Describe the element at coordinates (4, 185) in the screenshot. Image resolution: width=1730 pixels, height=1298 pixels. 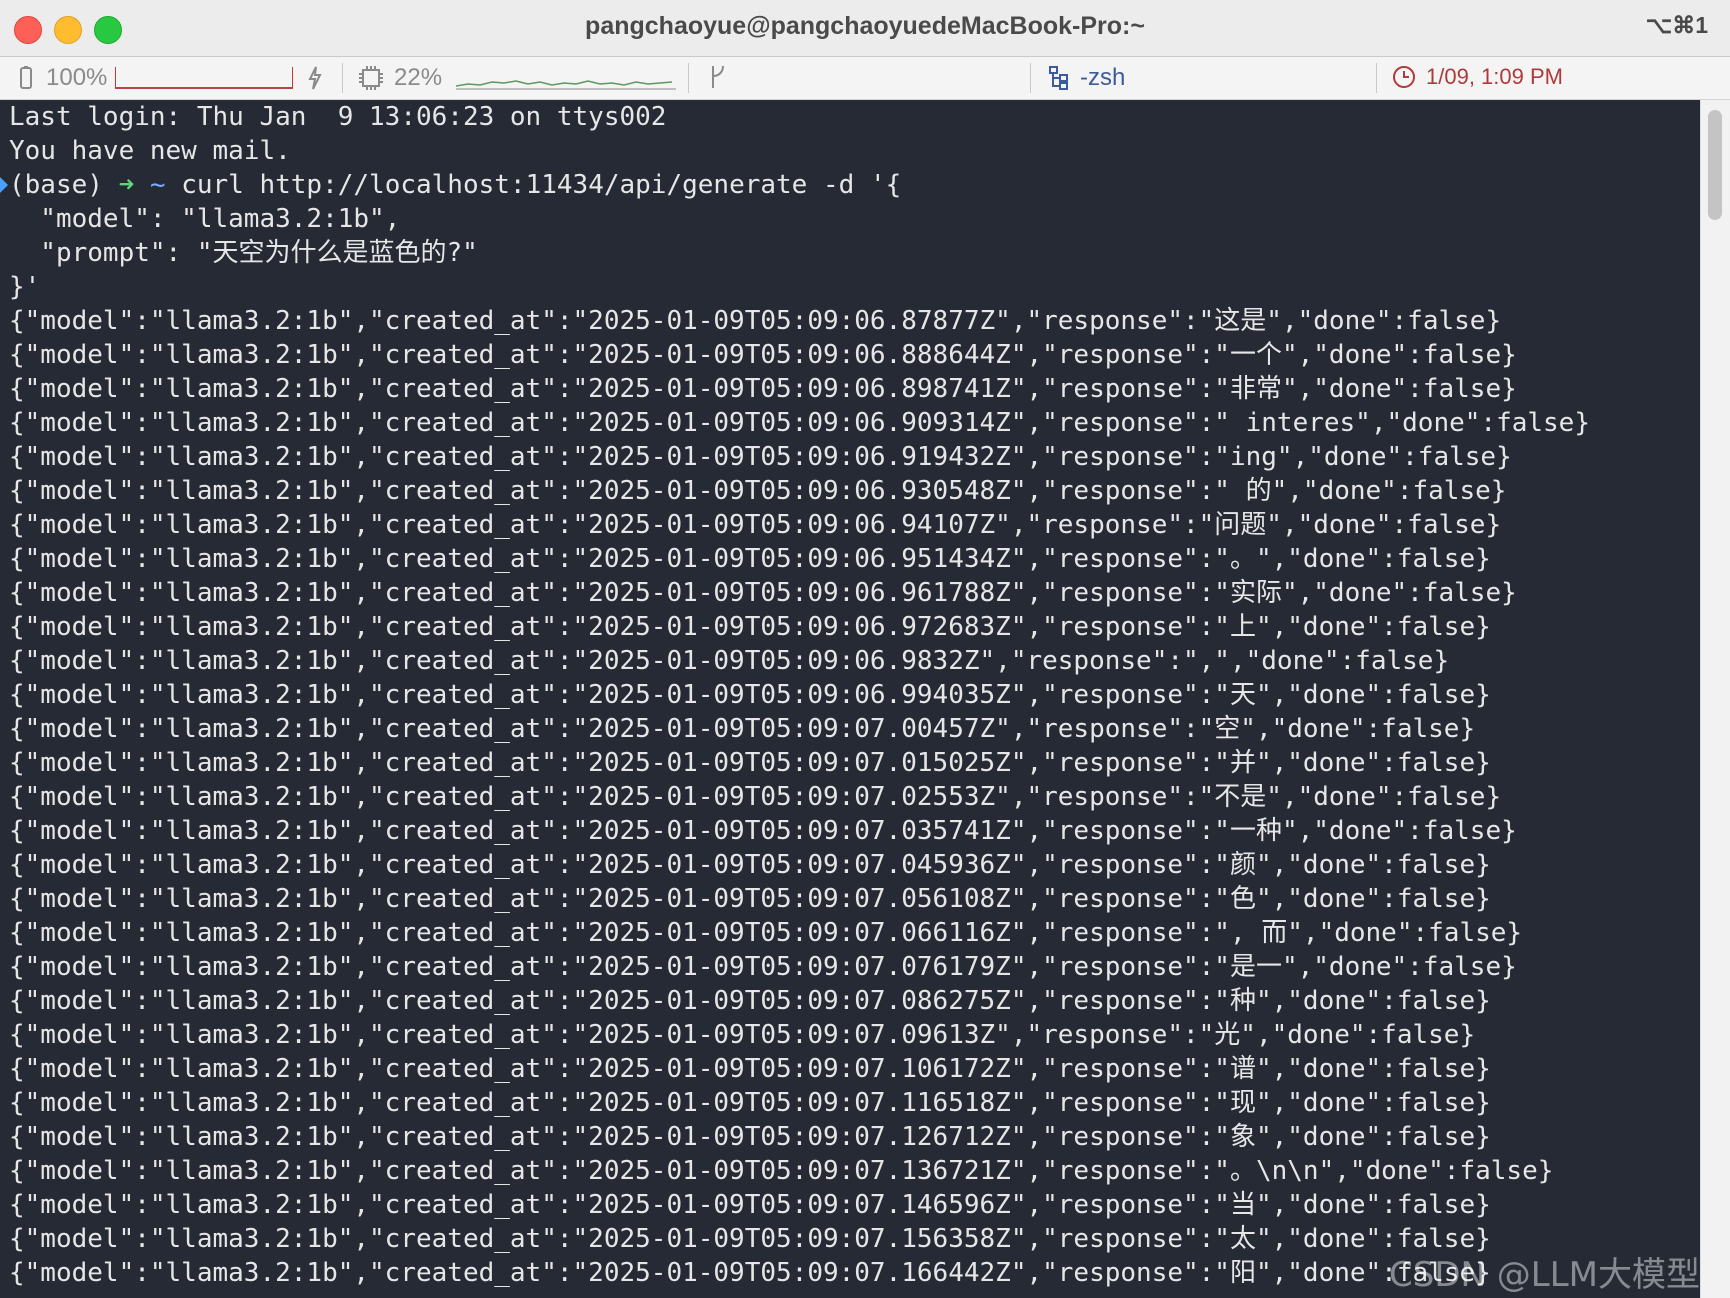
I see `prompt-mark-icon` at that location.